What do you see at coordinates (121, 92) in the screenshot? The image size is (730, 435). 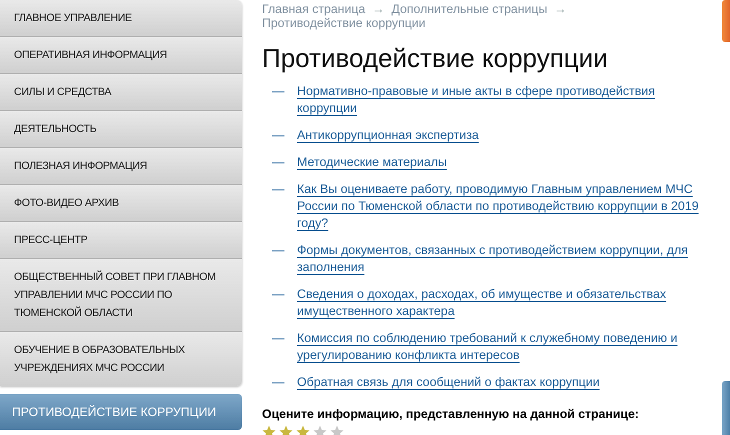 I see `sidebar-item: СИЛЫ И СРЕДСТВА` at bounding box center [121, 92].